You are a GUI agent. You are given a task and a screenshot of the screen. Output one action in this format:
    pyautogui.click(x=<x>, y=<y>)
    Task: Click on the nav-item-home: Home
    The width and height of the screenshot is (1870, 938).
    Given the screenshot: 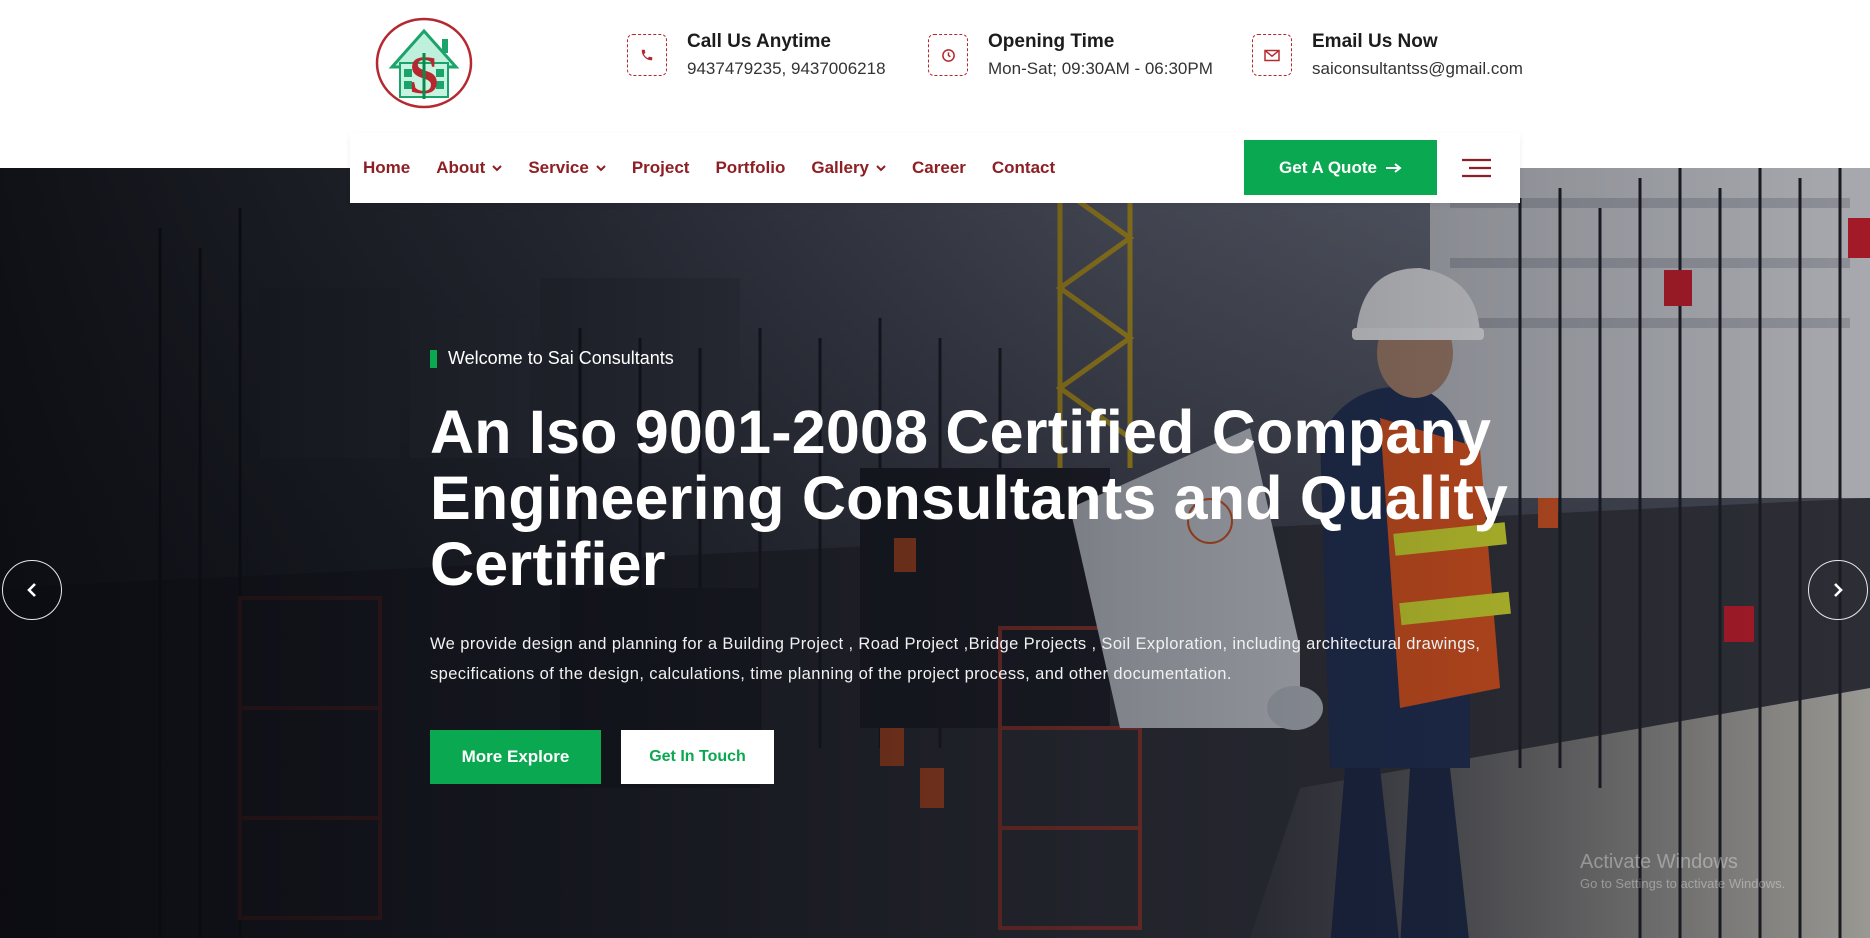 What is the action you would take?
    pyautogui.click(x=386, y=168)
    